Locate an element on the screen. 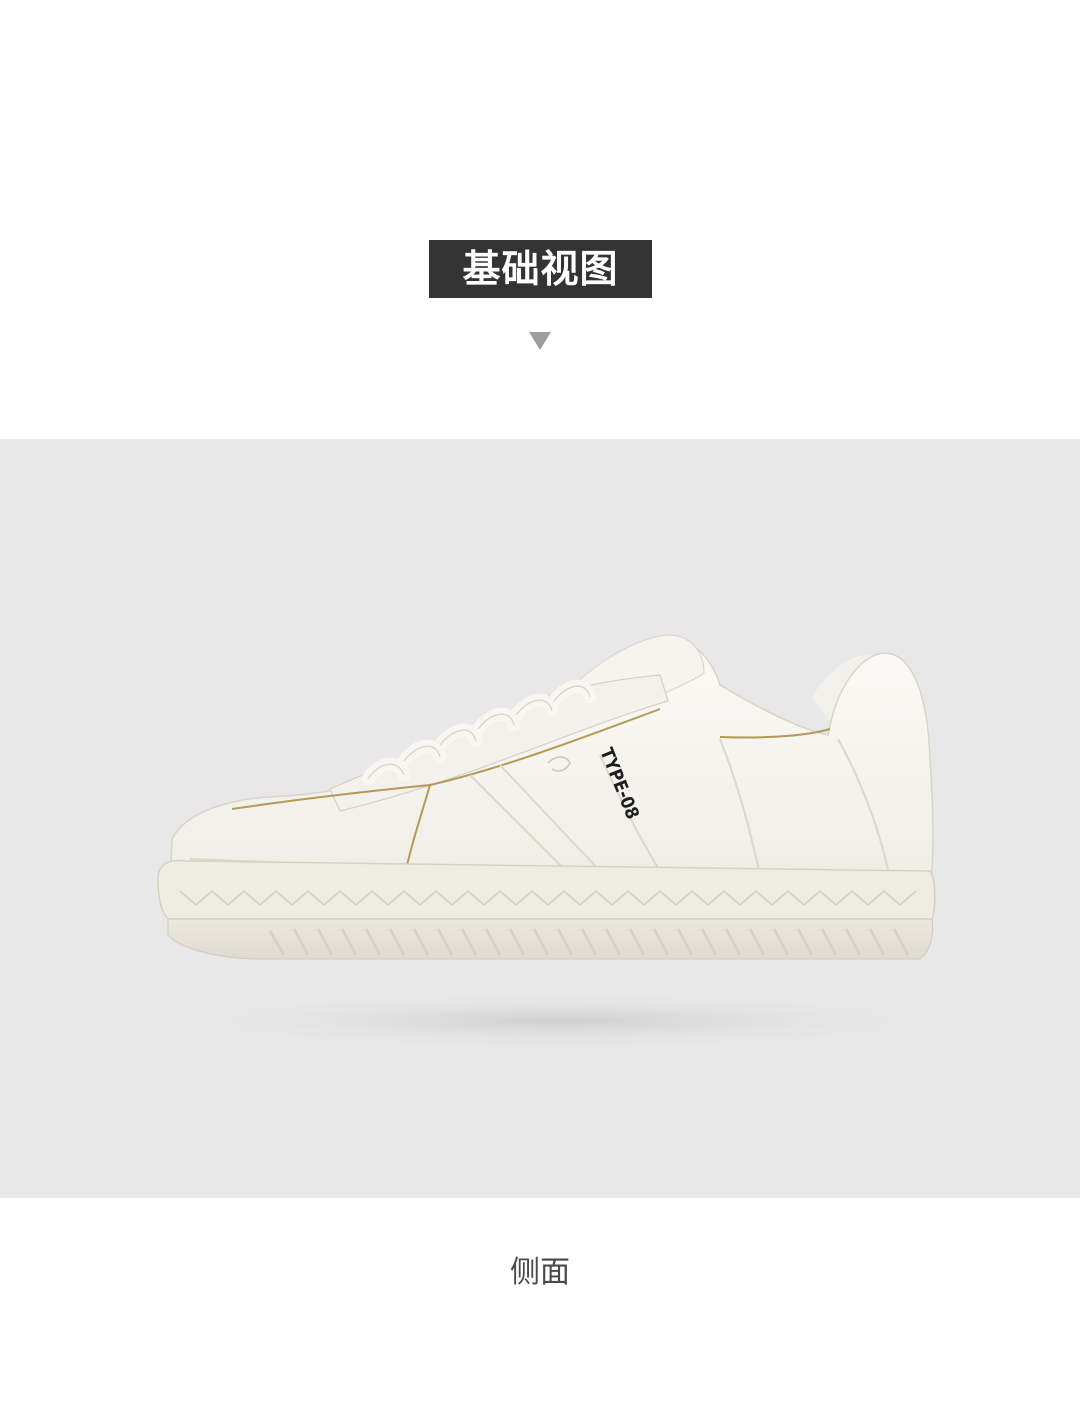 This screenshot has width=1080, height=1413. view-caption: 侧面 is located at coordinates (540, 1272).